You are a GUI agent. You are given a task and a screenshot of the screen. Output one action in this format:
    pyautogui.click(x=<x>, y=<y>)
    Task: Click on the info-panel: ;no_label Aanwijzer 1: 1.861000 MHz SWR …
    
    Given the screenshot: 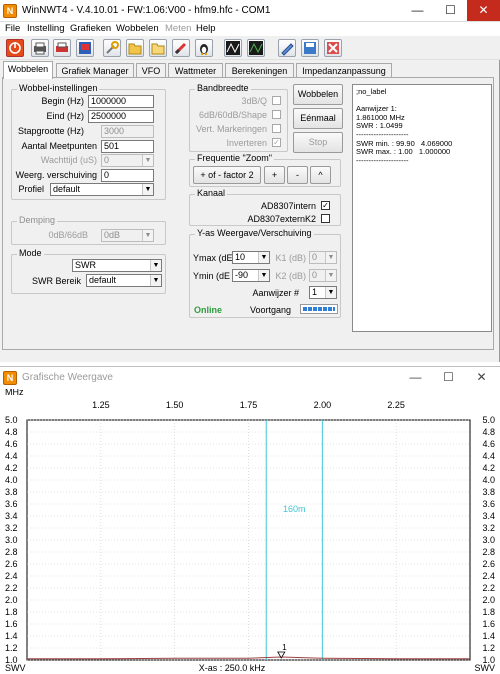 What is the action you would take?
    pyautogui.click(x=422, y=208)
    